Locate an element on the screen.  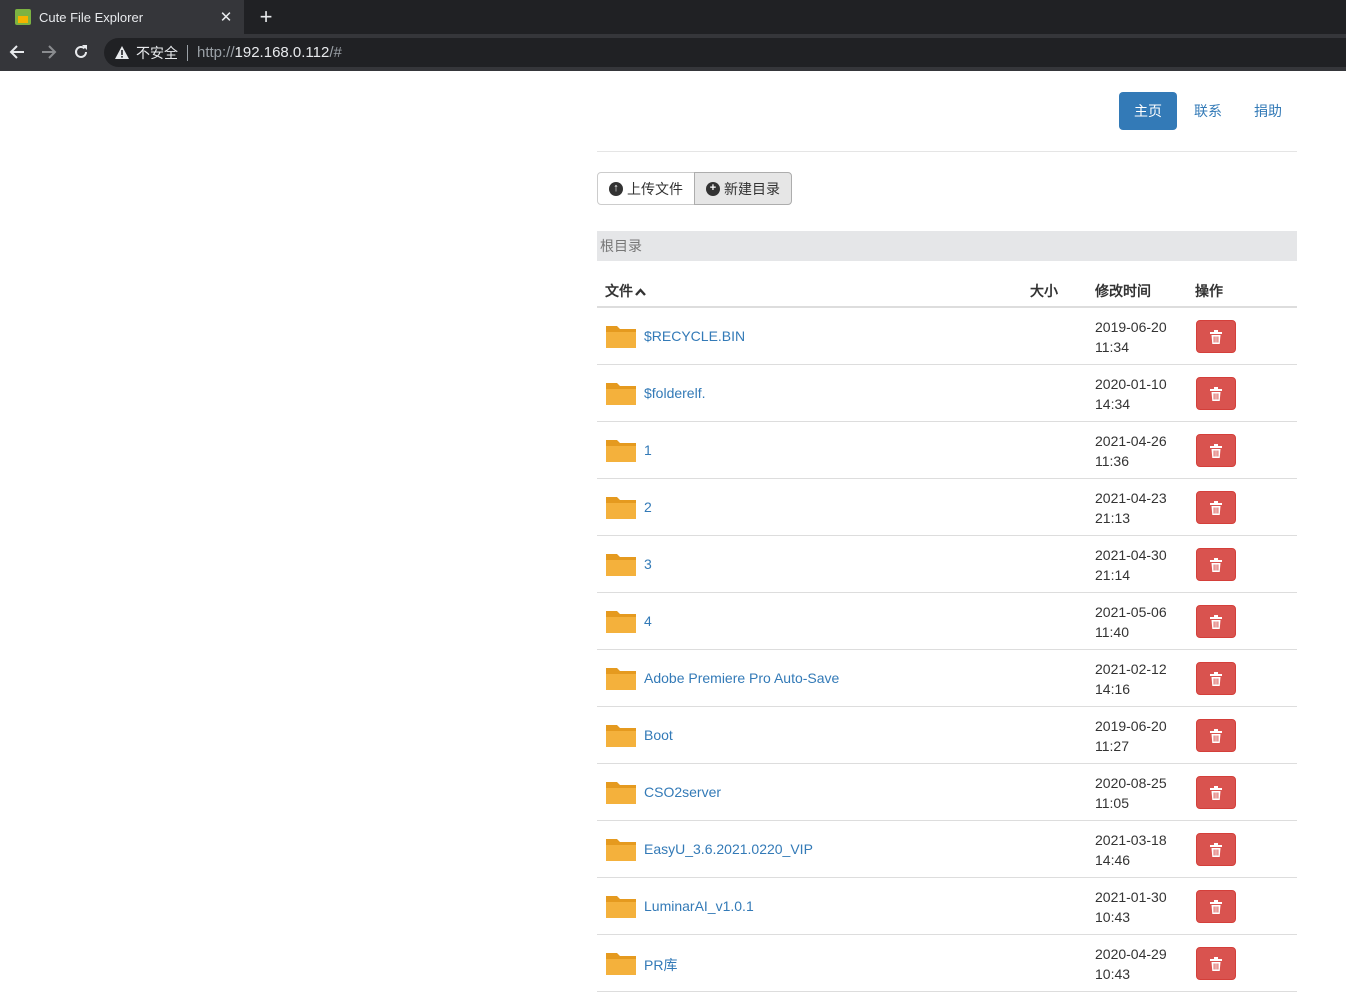
tab-strip: Cute File Explorer ✕ + is located at coordinates (673, 17).